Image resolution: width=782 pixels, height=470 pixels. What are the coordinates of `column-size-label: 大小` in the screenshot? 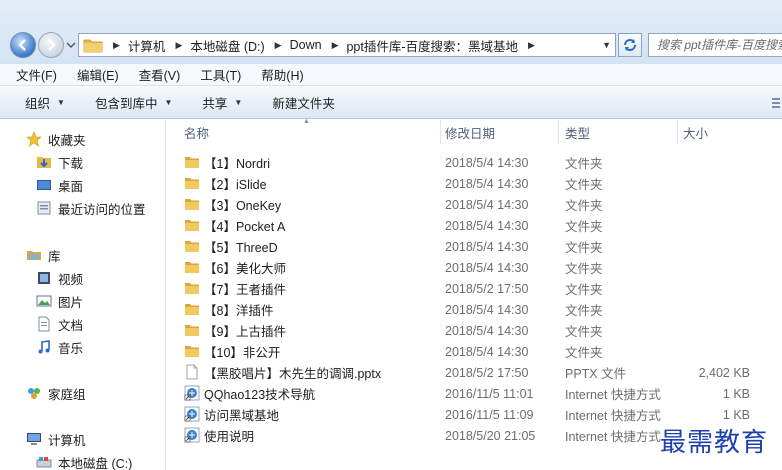 It's located at (696, 133).